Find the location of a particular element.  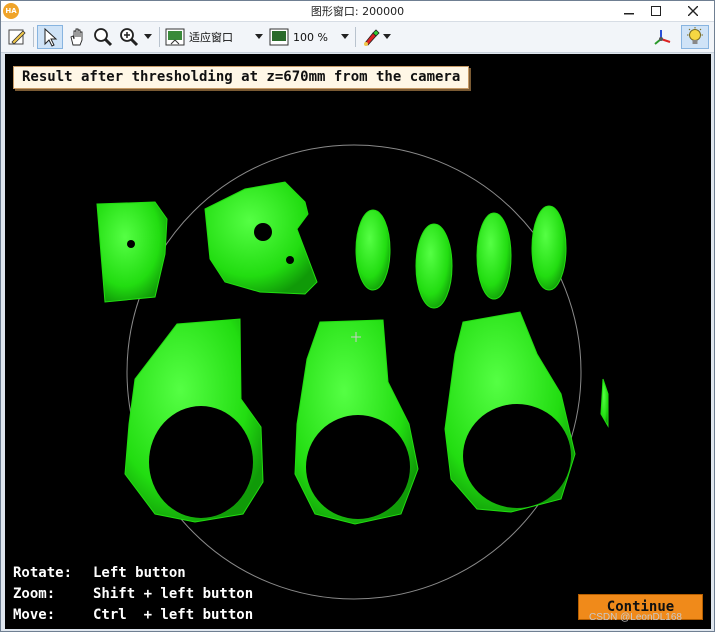

minimize-icon is located at coordinates (629, 14).